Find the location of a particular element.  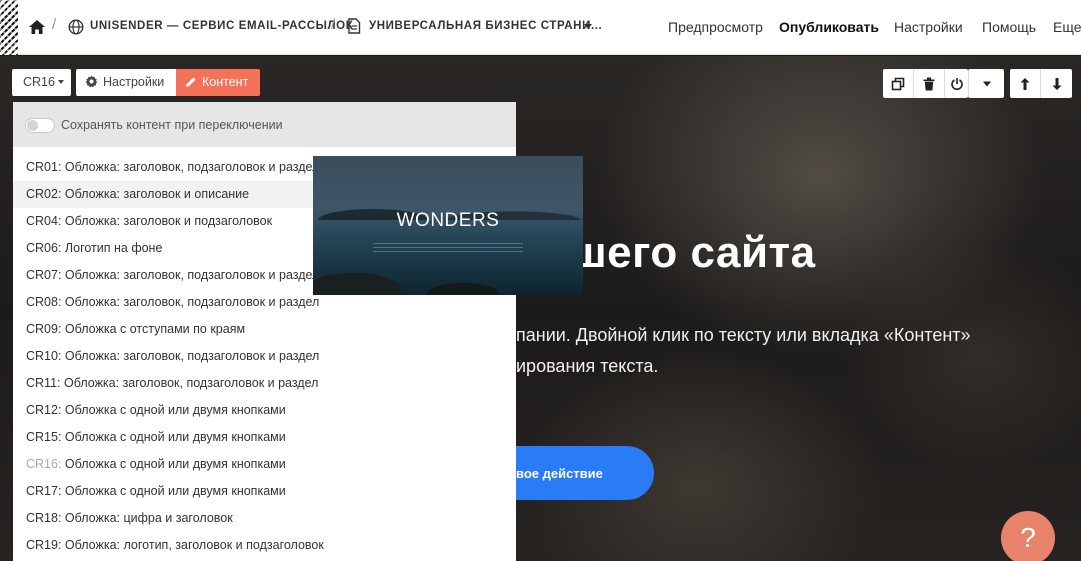

list-item: CR17: Обложка с одной или двумя кнопками is located at coordinates (264, 491).